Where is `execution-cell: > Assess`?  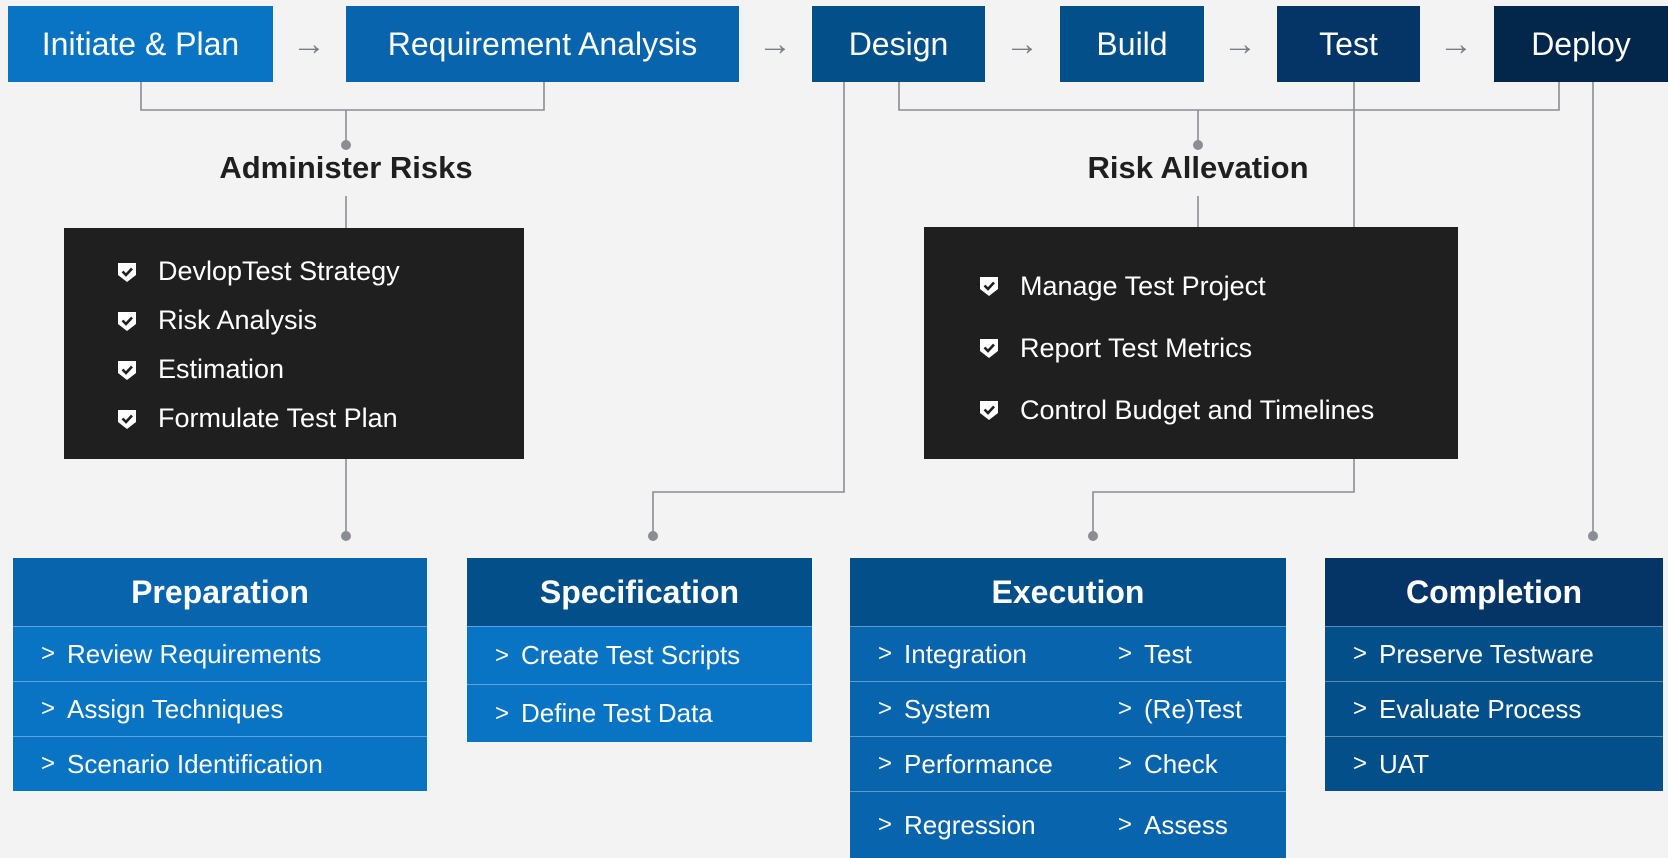 execution-cell: > Assess is located at coordinates (1173, 825).